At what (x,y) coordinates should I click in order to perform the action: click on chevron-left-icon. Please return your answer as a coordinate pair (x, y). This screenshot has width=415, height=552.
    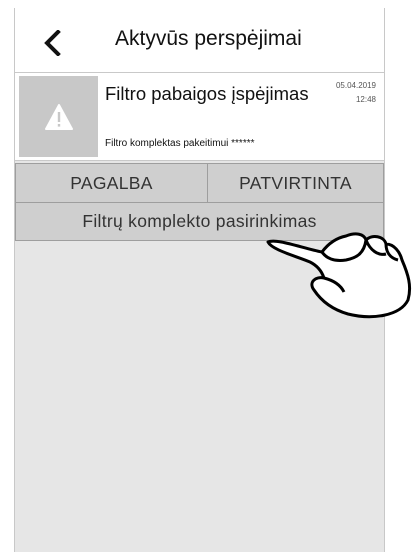
    Looking at the image, I should click on (52, 43).